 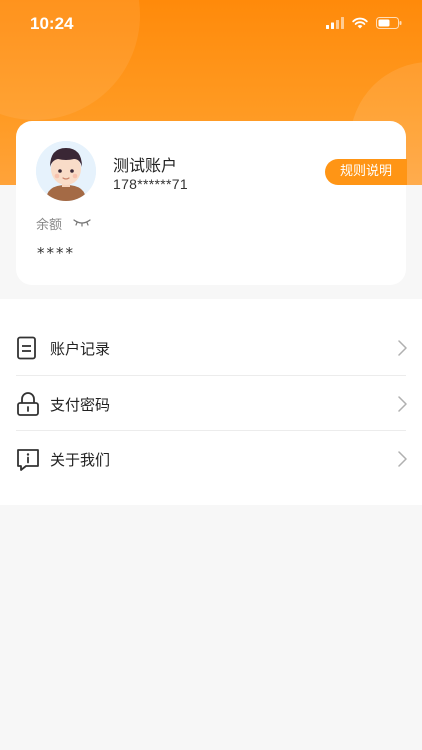 What do you see at coordinates (211, 25) in the screenshot?
I see `status-bar: 10:24` at bounding box center [211, 25].